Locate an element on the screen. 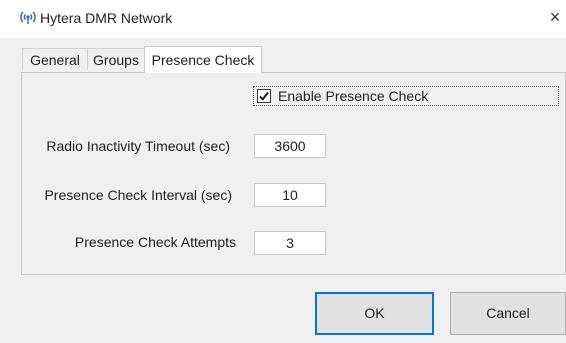 The height and width of the screenshot is (343, 566). ok-button: OK is located at coordinates (374, 313).